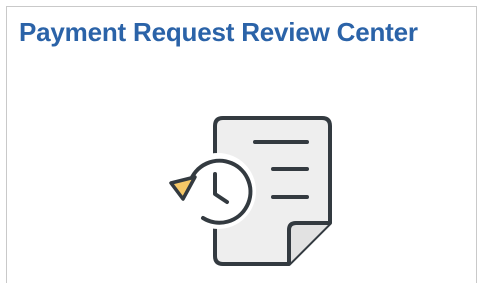 The image size is (479, 283). What do you see at coordinates (218, 191) in the screenshot?
I see `clock-background` at bounding box center [218, 191].